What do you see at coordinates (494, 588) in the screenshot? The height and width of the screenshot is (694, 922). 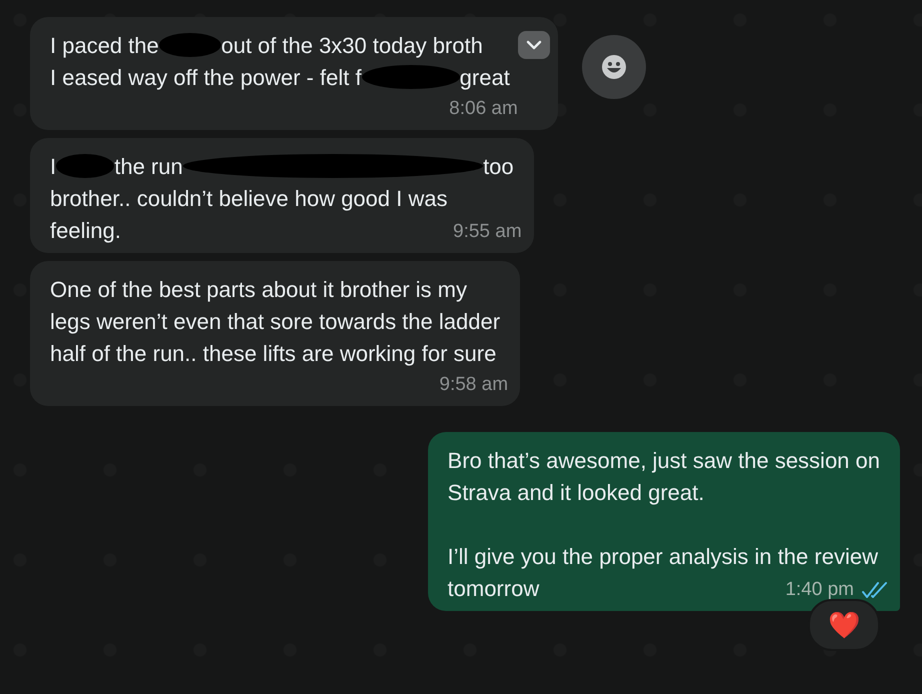 I see `message-text: tomorrow` at bounding box center [494, 588].